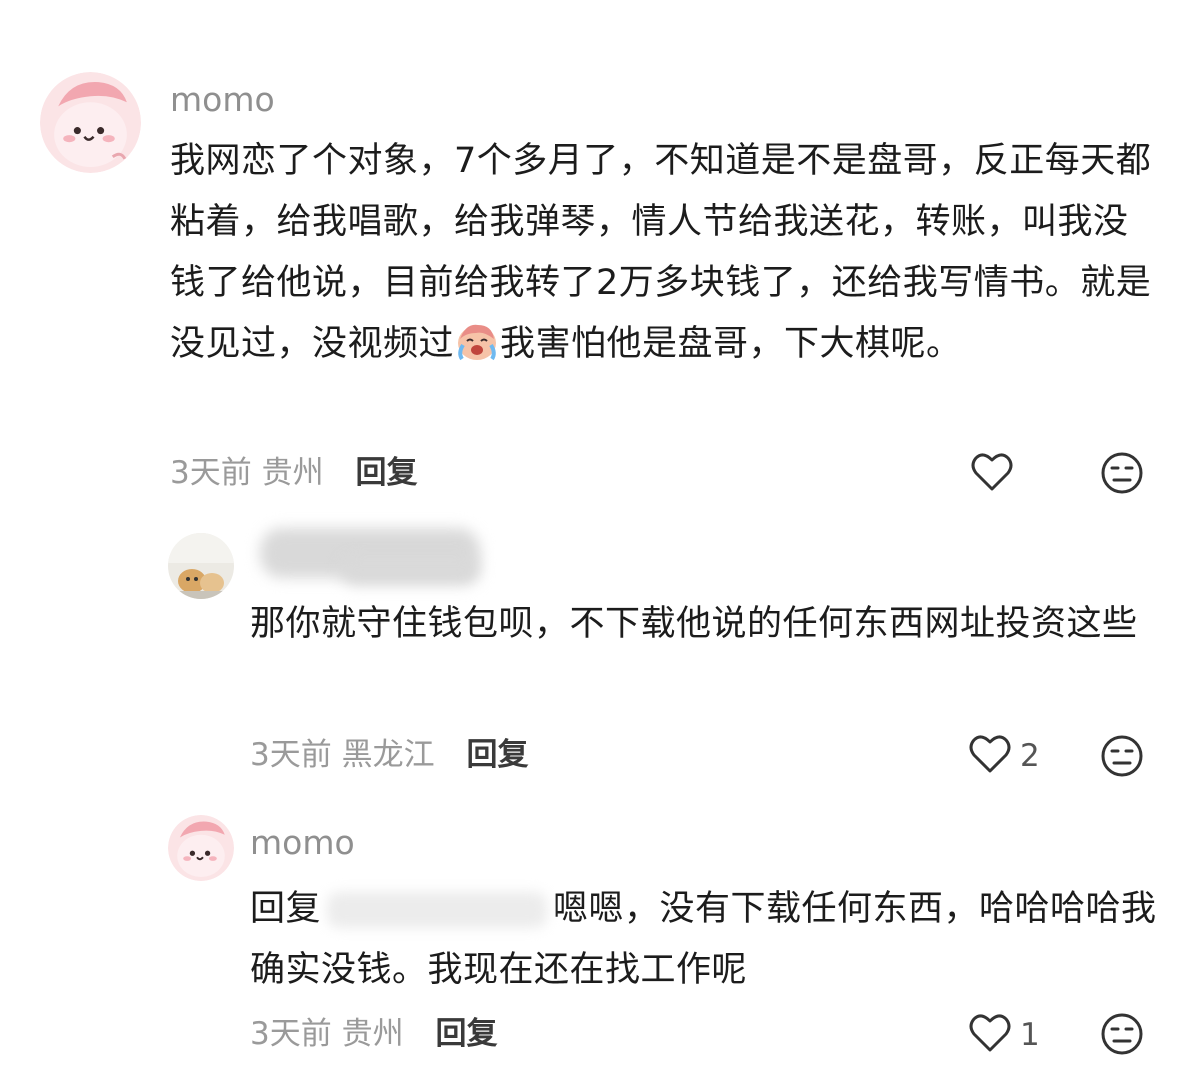  I want to click on mention-redacted, so click(437, 910).